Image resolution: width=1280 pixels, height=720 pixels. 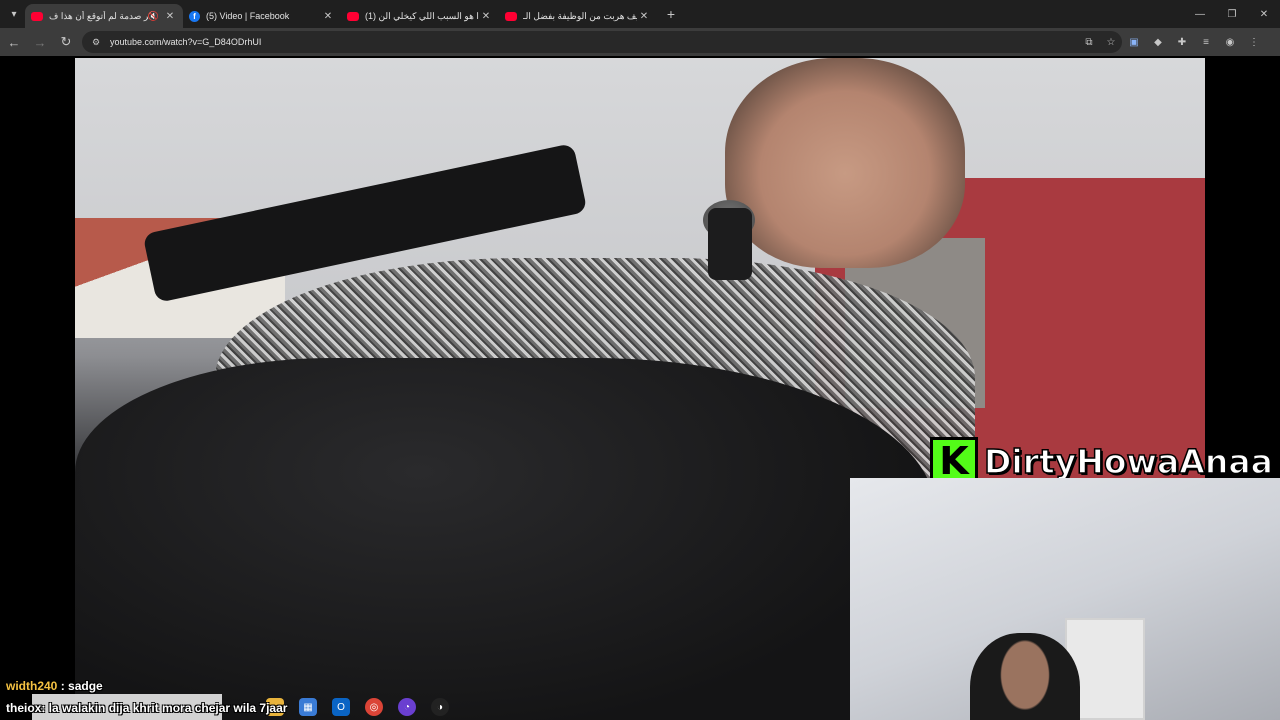 I want to click on speaker-muted-icon: 🔇, so click(x=153, y=16).